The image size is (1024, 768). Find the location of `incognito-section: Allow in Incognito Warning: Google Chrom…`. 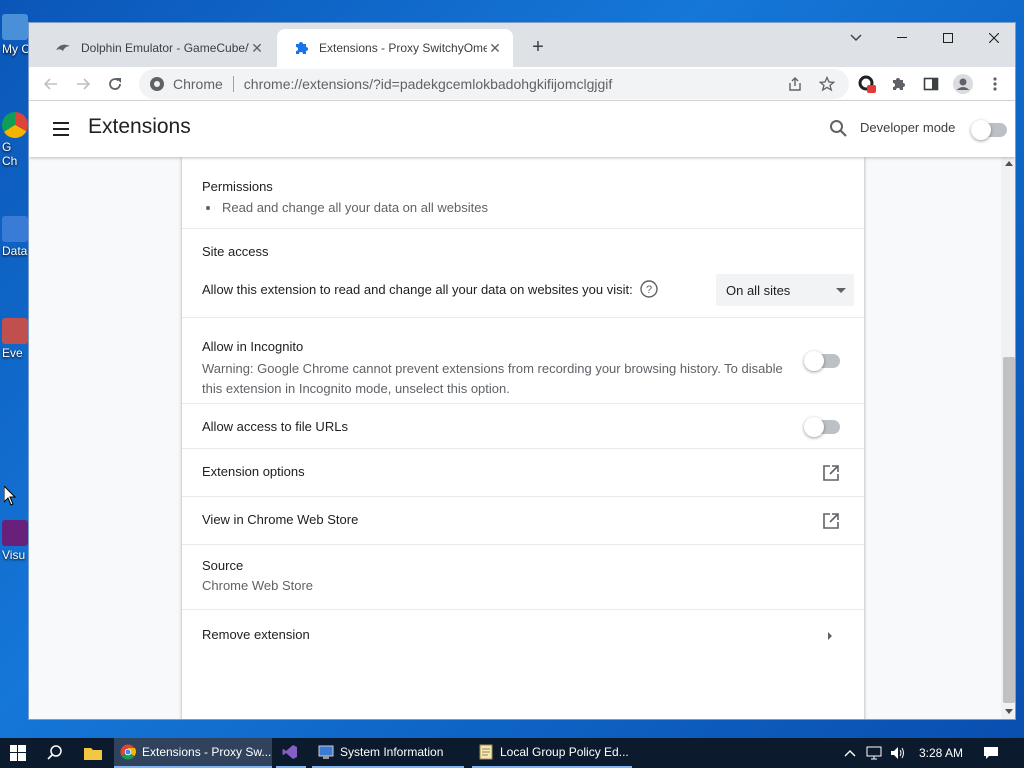

incognito-section: Allow in Incognito Warning: Google Chrom… is located at coordinates (523, 361).